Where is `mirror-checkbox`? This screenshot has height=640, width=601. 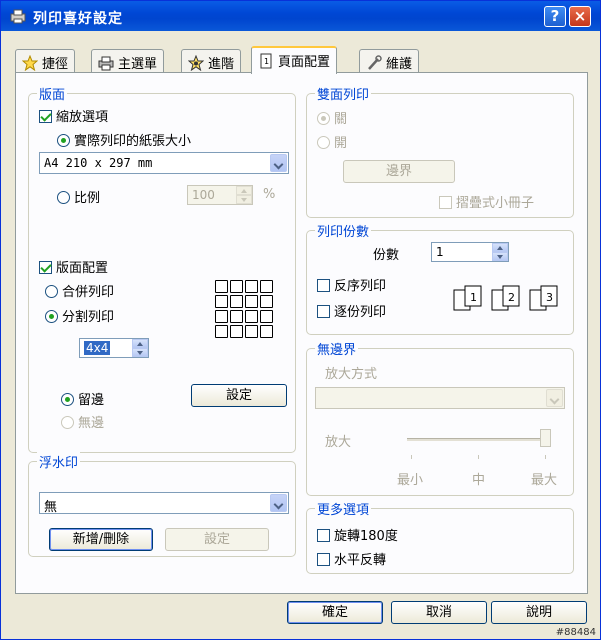 mirror-checkbox is located at coordinates (323, 559).